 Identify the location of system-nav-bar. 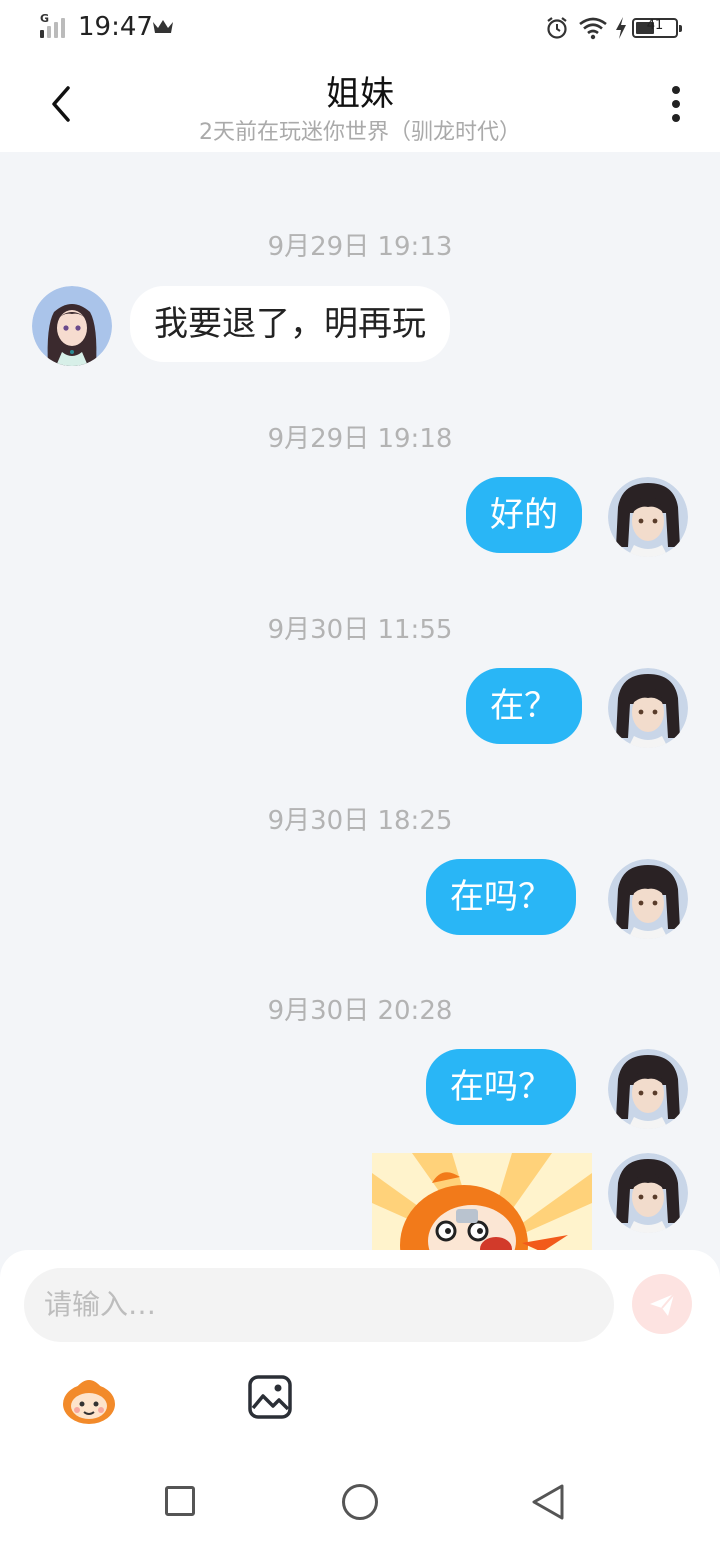
(360, 1497).